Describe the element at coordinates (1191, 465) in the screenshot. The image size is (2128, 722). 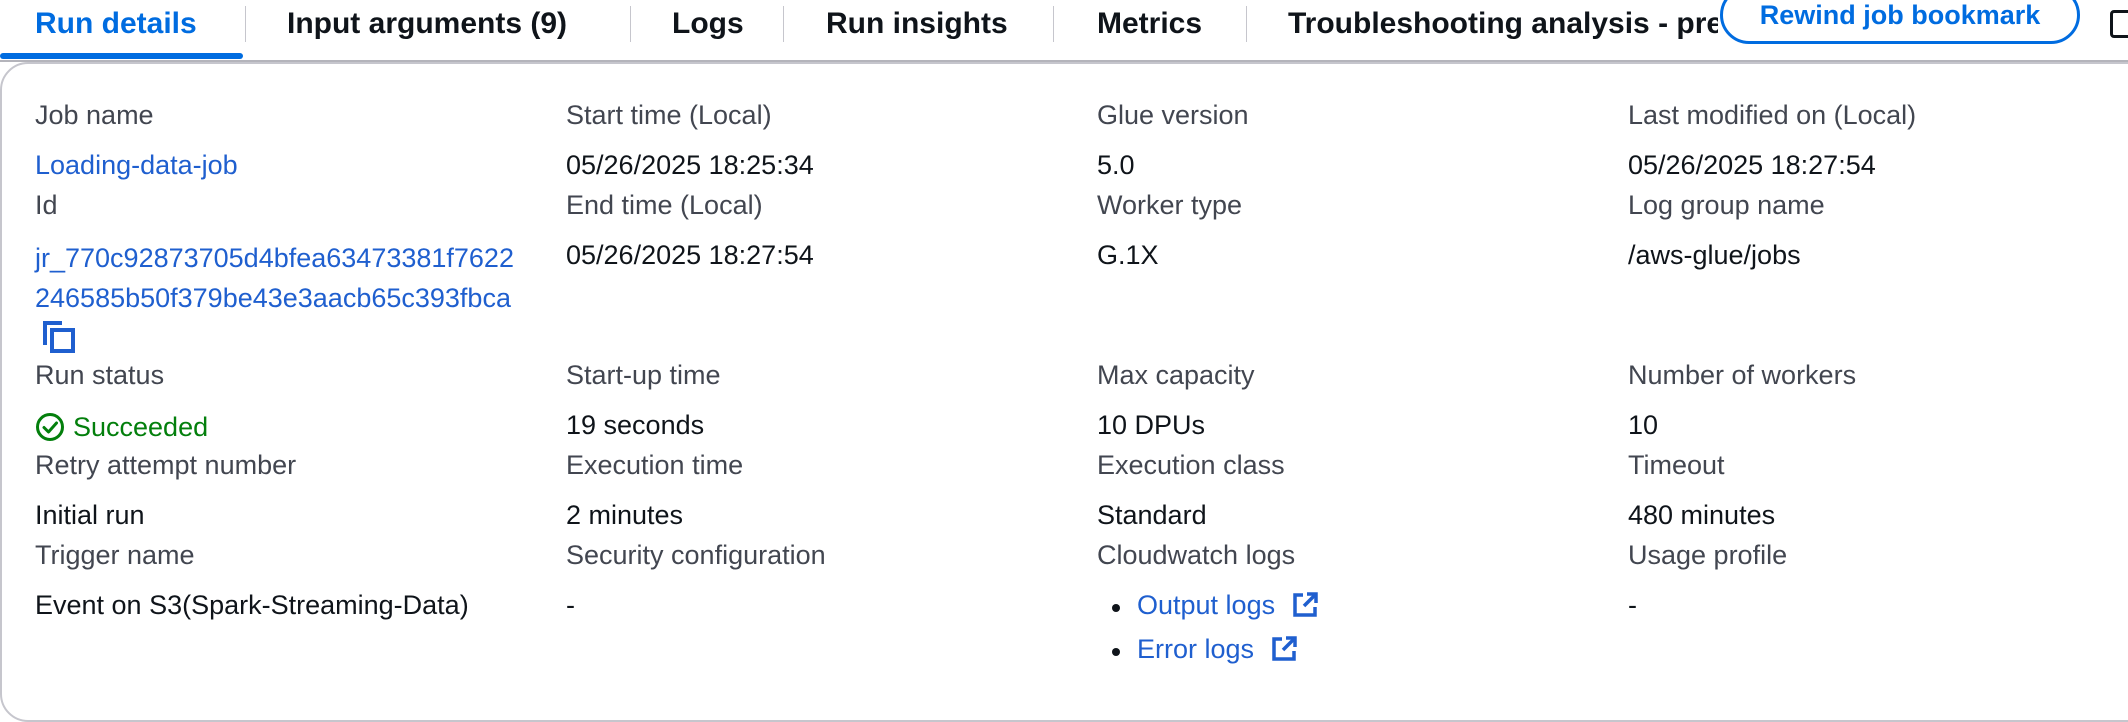
I see `execution-class-label: Execution class` at that location.